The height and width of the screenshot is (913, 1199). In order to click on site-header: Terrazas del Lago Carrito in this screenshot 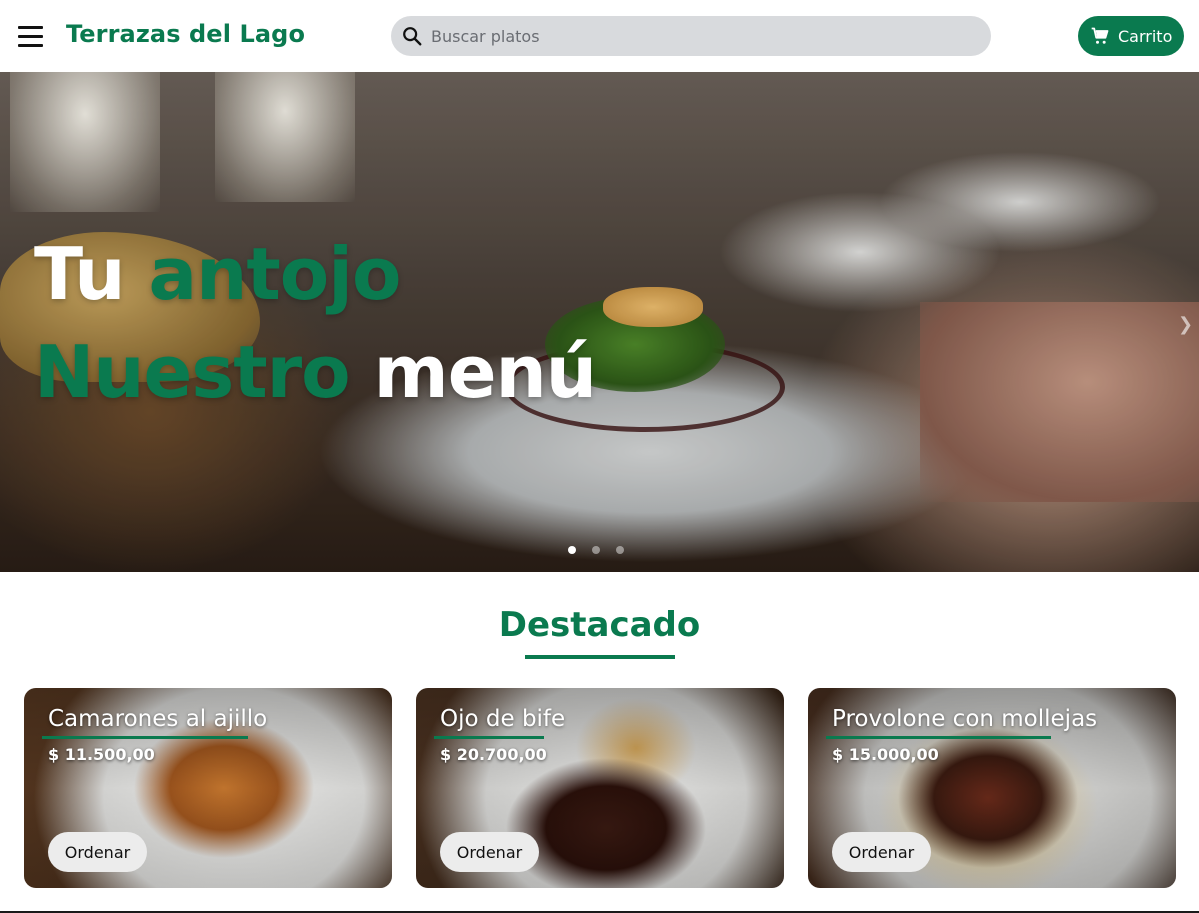, I will do `click(599, 36)`.